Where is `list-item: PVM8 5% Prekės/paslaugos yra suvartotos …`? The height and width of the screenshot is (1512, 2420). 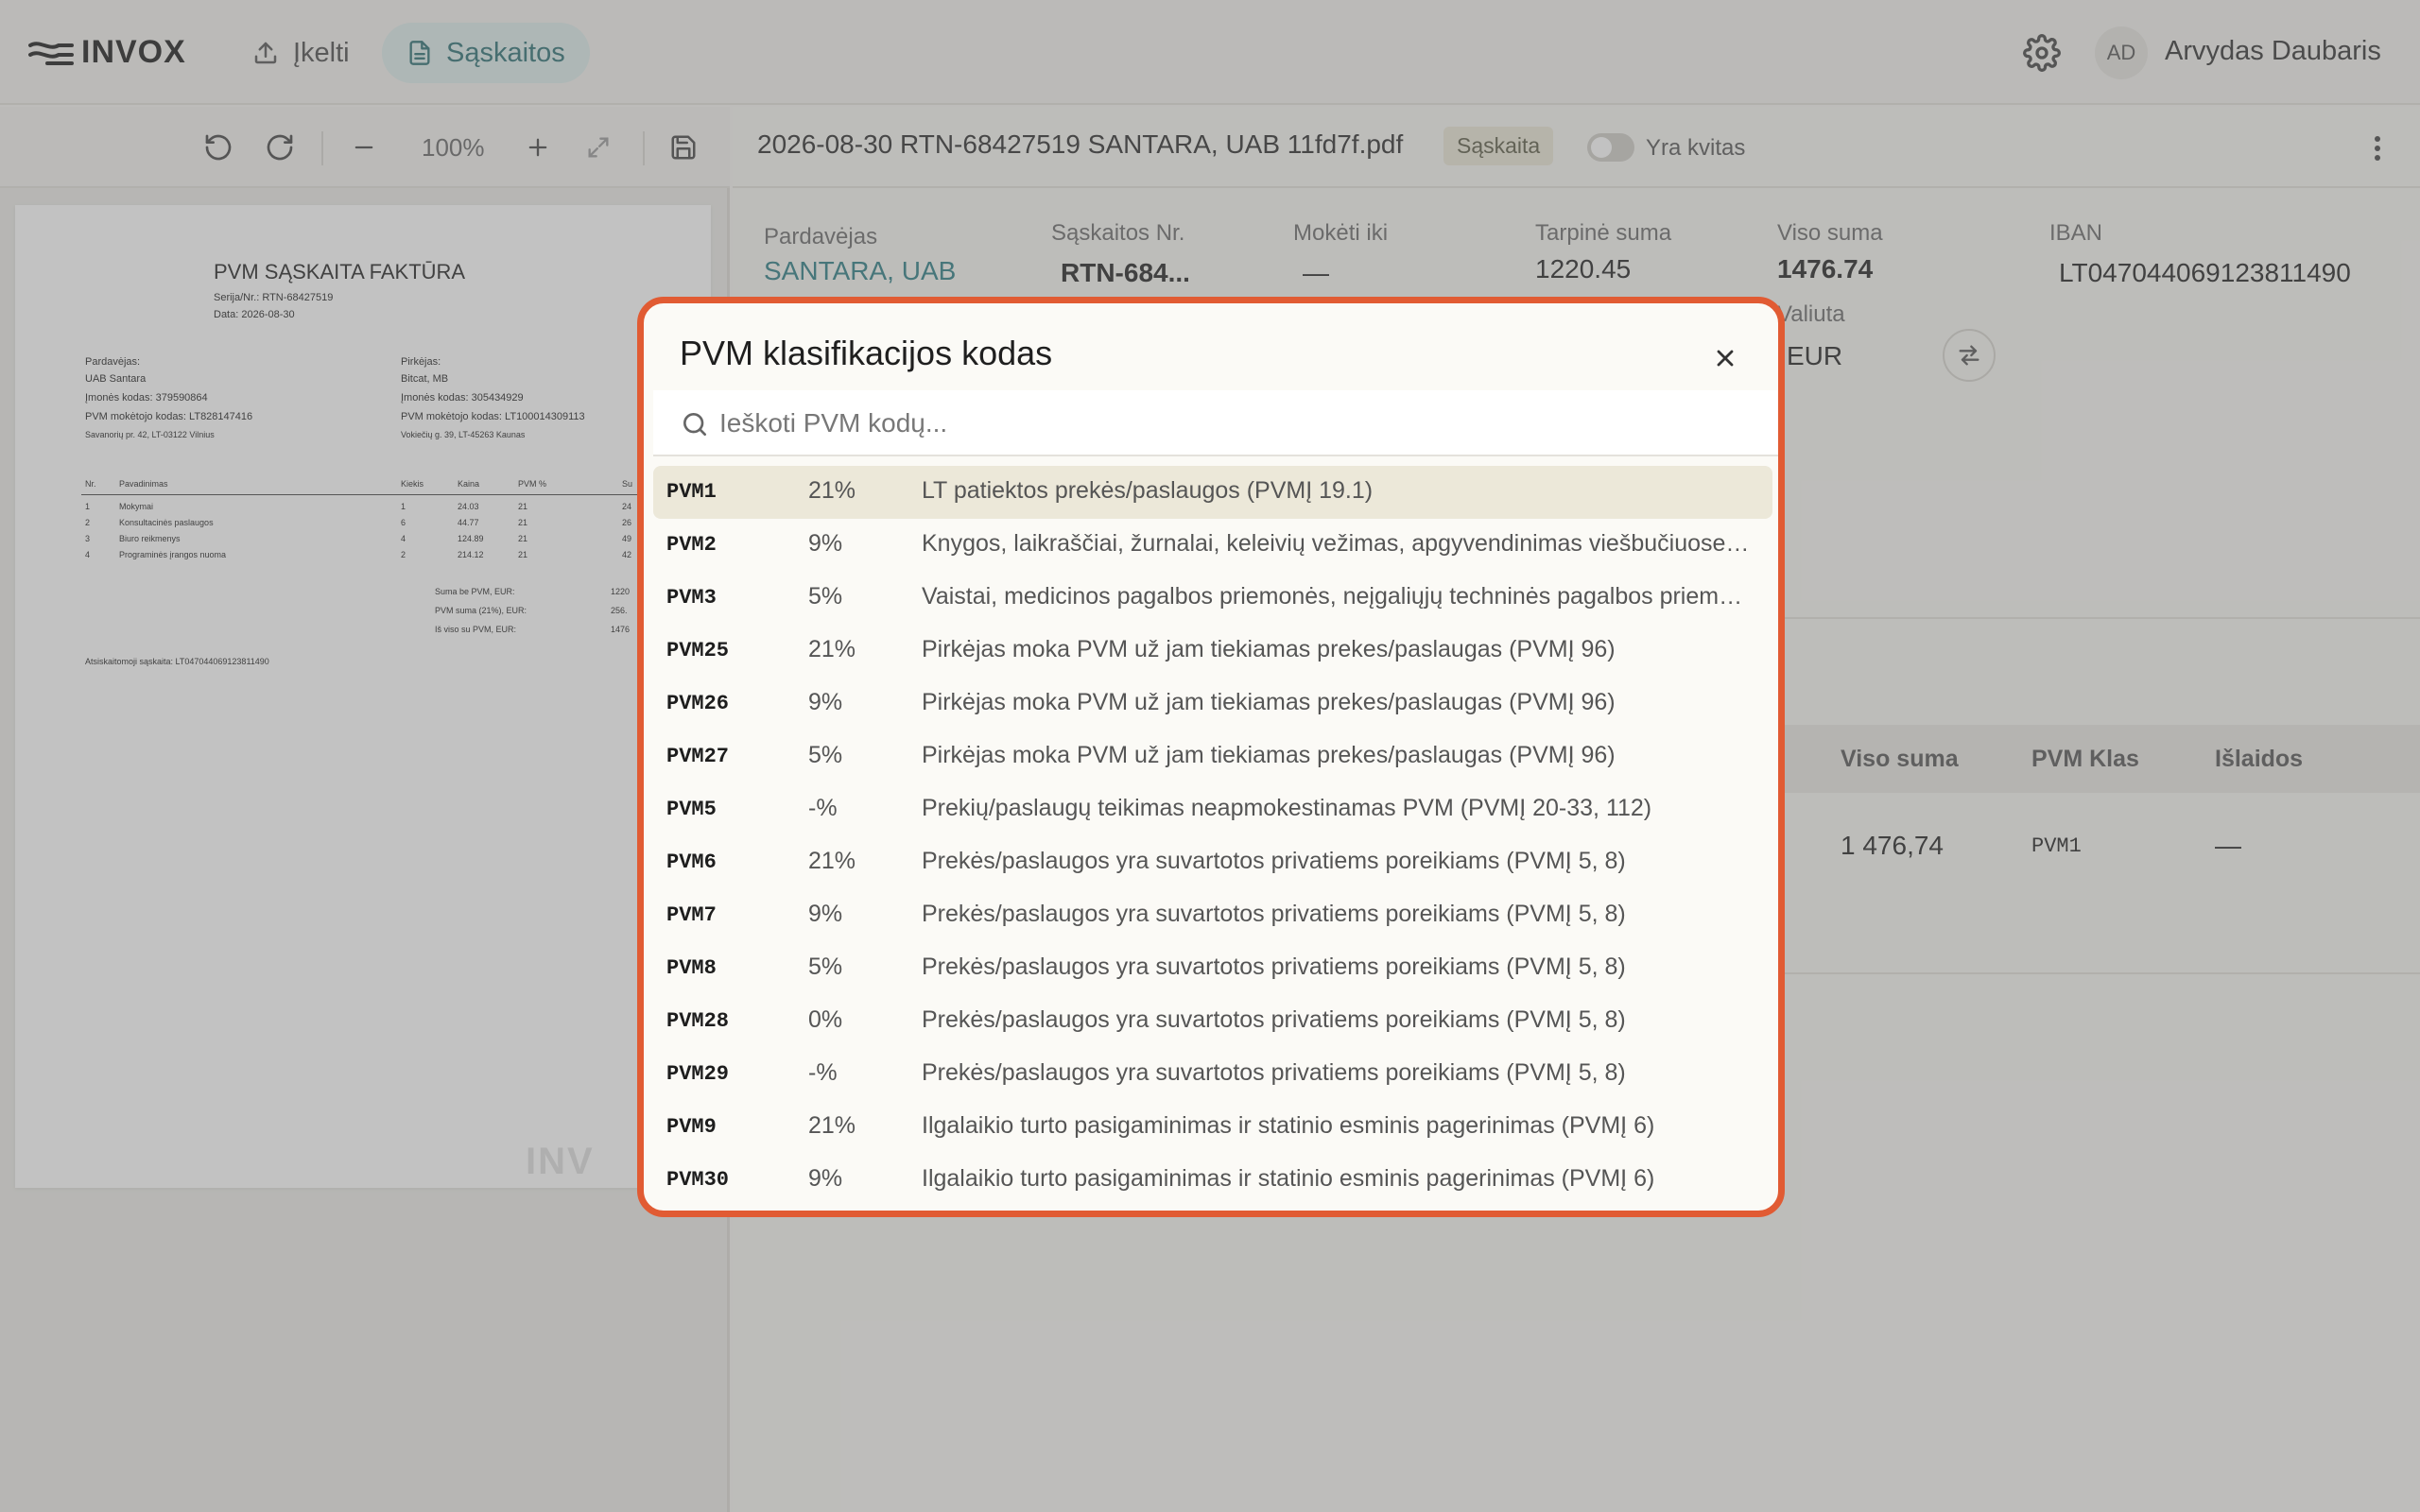
list-item: PVM8 5% Prekės/paslaugos yra suvartotos … is located at coordinates (1212, 968).